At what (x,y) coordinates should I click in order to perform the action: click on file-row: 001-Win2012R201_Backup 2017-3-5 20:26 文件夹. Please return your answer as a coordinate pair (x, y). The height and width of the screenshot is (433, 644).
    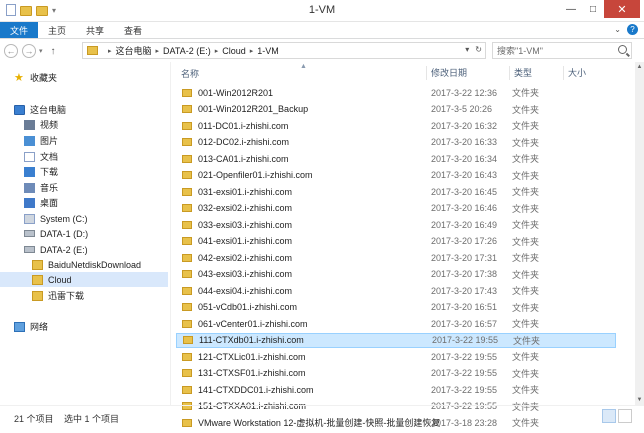
    Looking at the image, I should click on (396, 109).